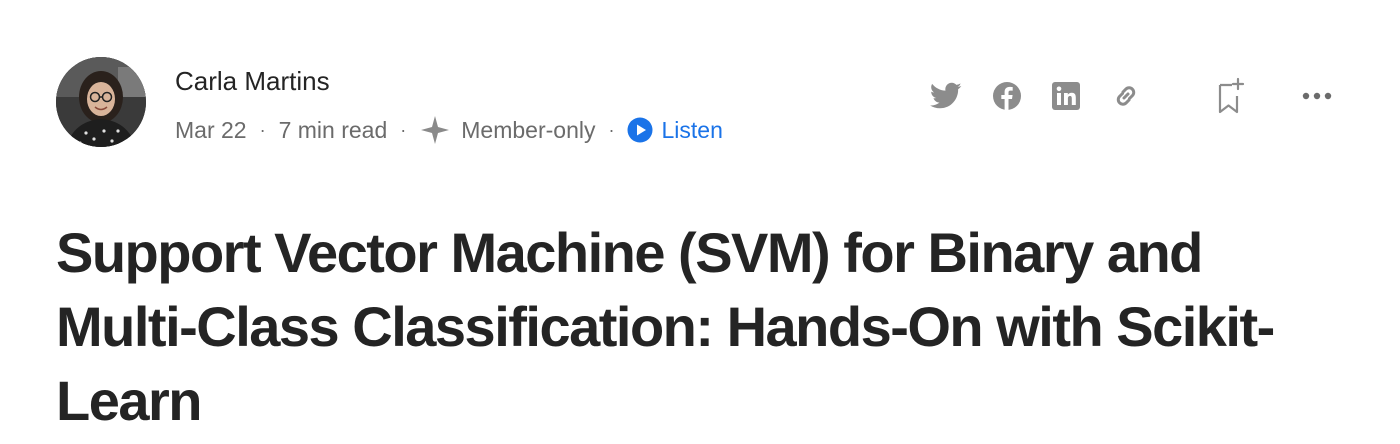  What do you see at coordinates (1126, 96) in the screenshot?
I see `link-icon` at bounding box center [1126, 96].